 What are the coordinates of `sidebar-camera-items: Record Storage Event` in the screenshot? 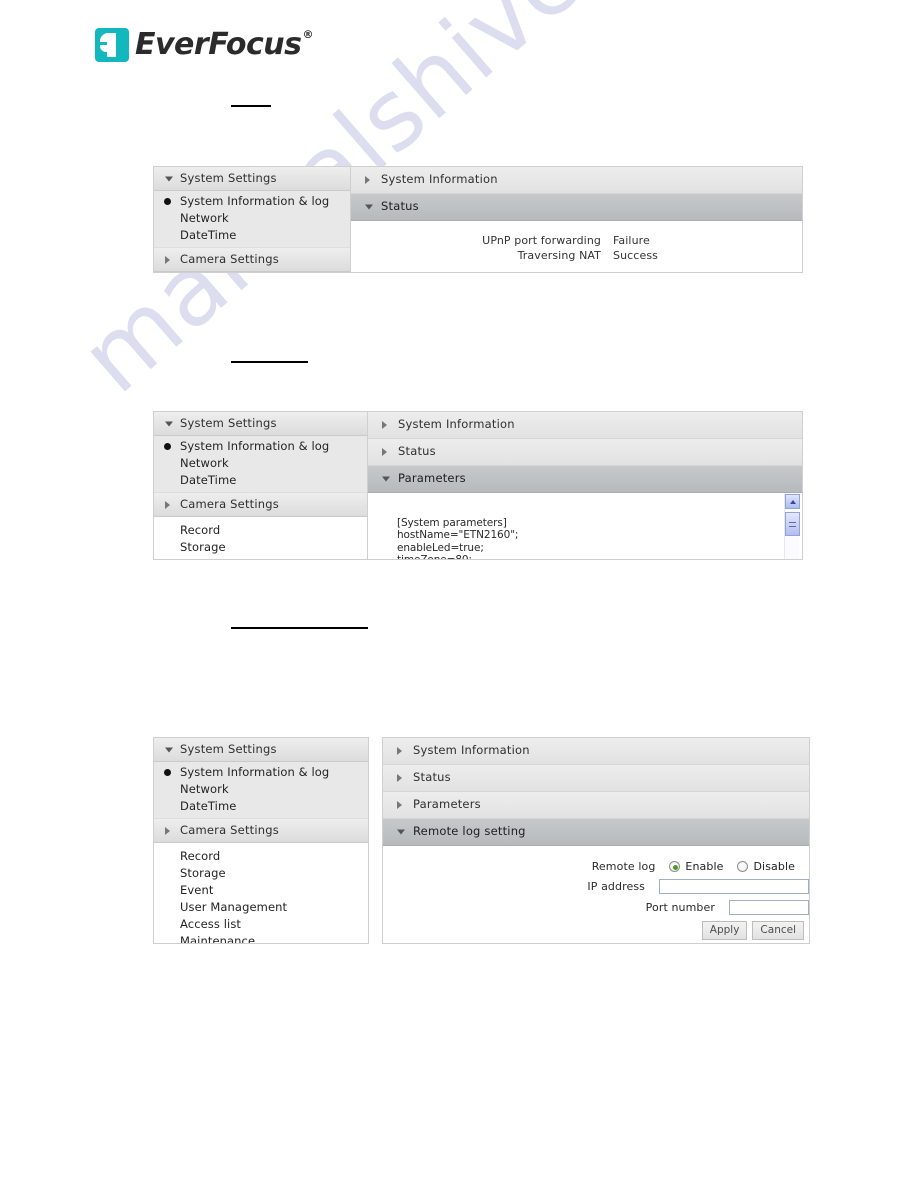 It's located at (260, 538).